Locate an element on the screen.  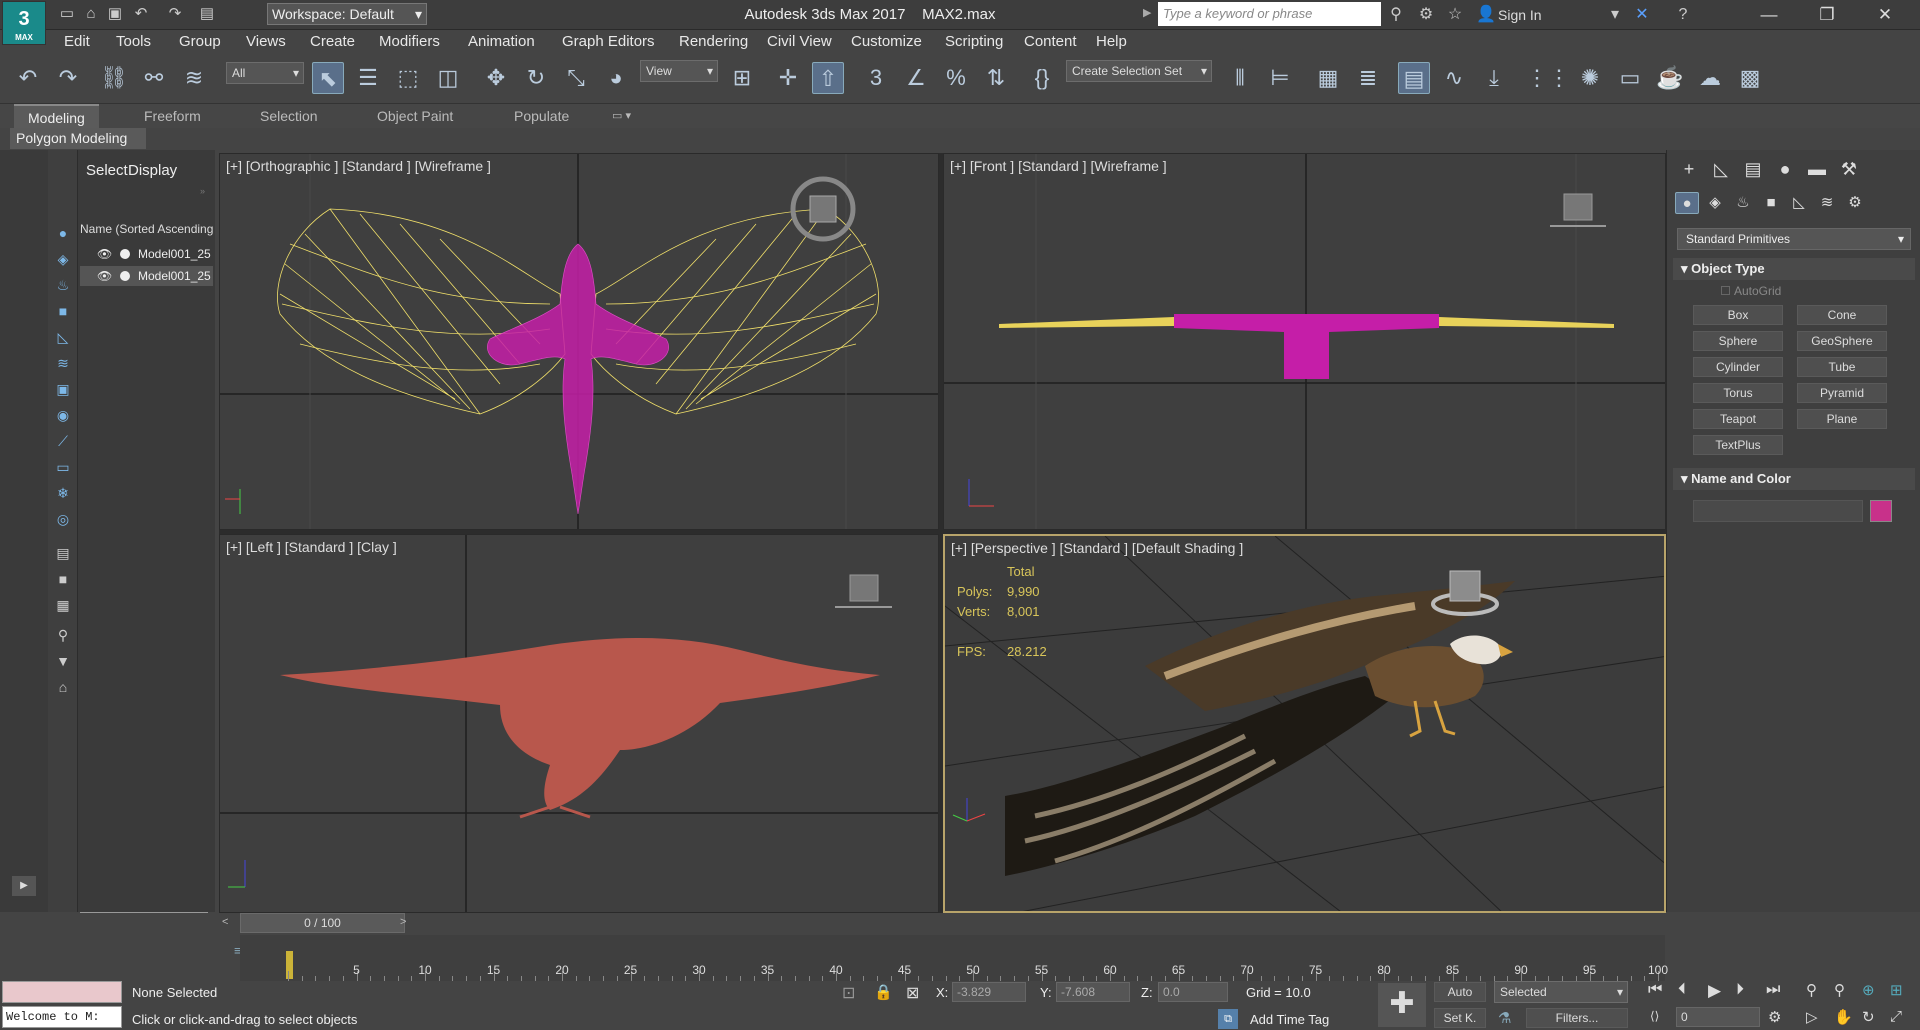
curve-editor-icon: ∿ is located at coordinates (1454, 78).